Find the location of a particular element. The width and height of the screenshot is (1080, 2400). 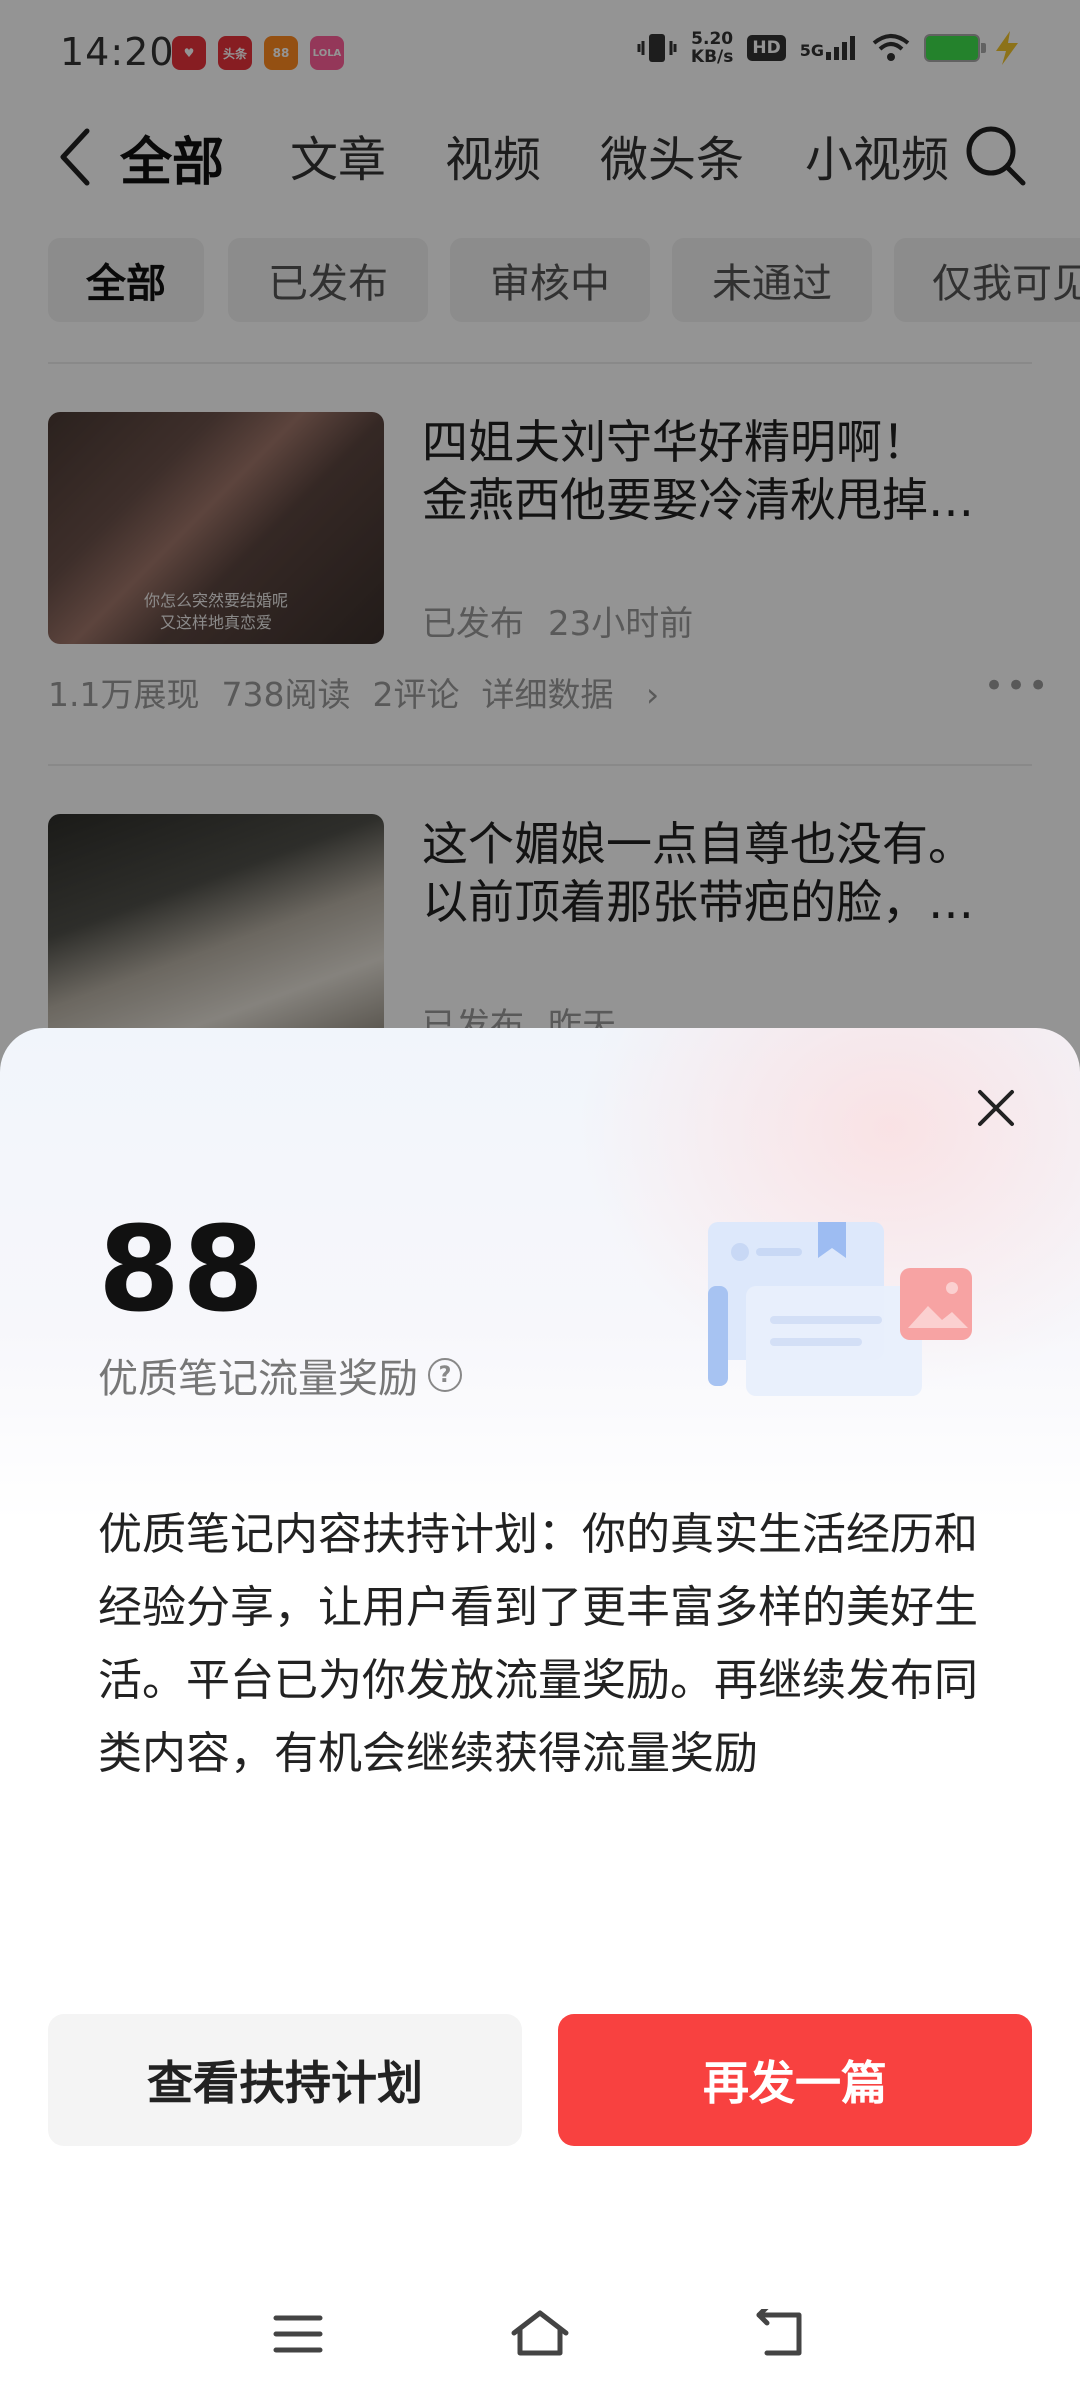

close-icon is located at coordinates (996, 1108).